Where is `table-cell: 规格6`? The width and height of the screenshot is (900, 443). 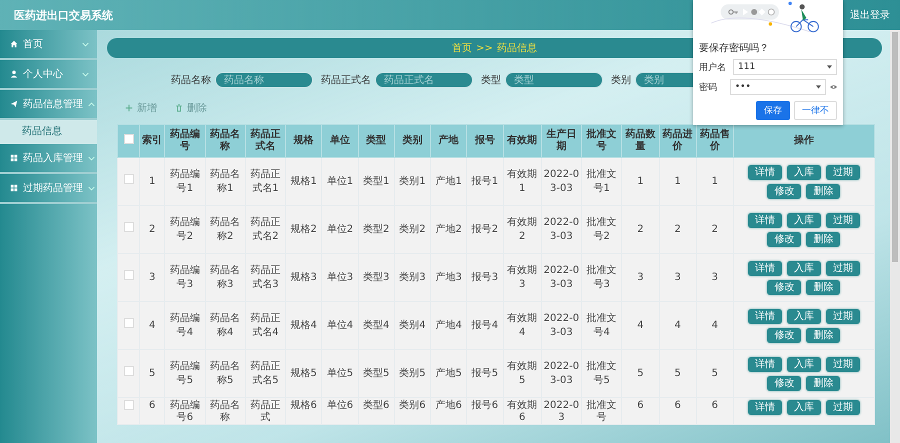
table-cell: 规格6 is located at coordinates (304, 411).